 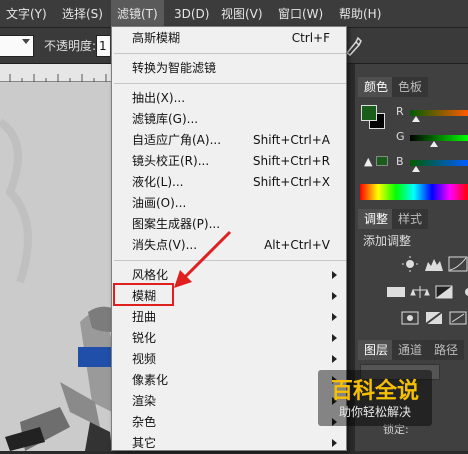 What do you see at coordinates (463, 292) in the screenshot?
I see `photo-filter-icon` at bounding box center [463, 292].